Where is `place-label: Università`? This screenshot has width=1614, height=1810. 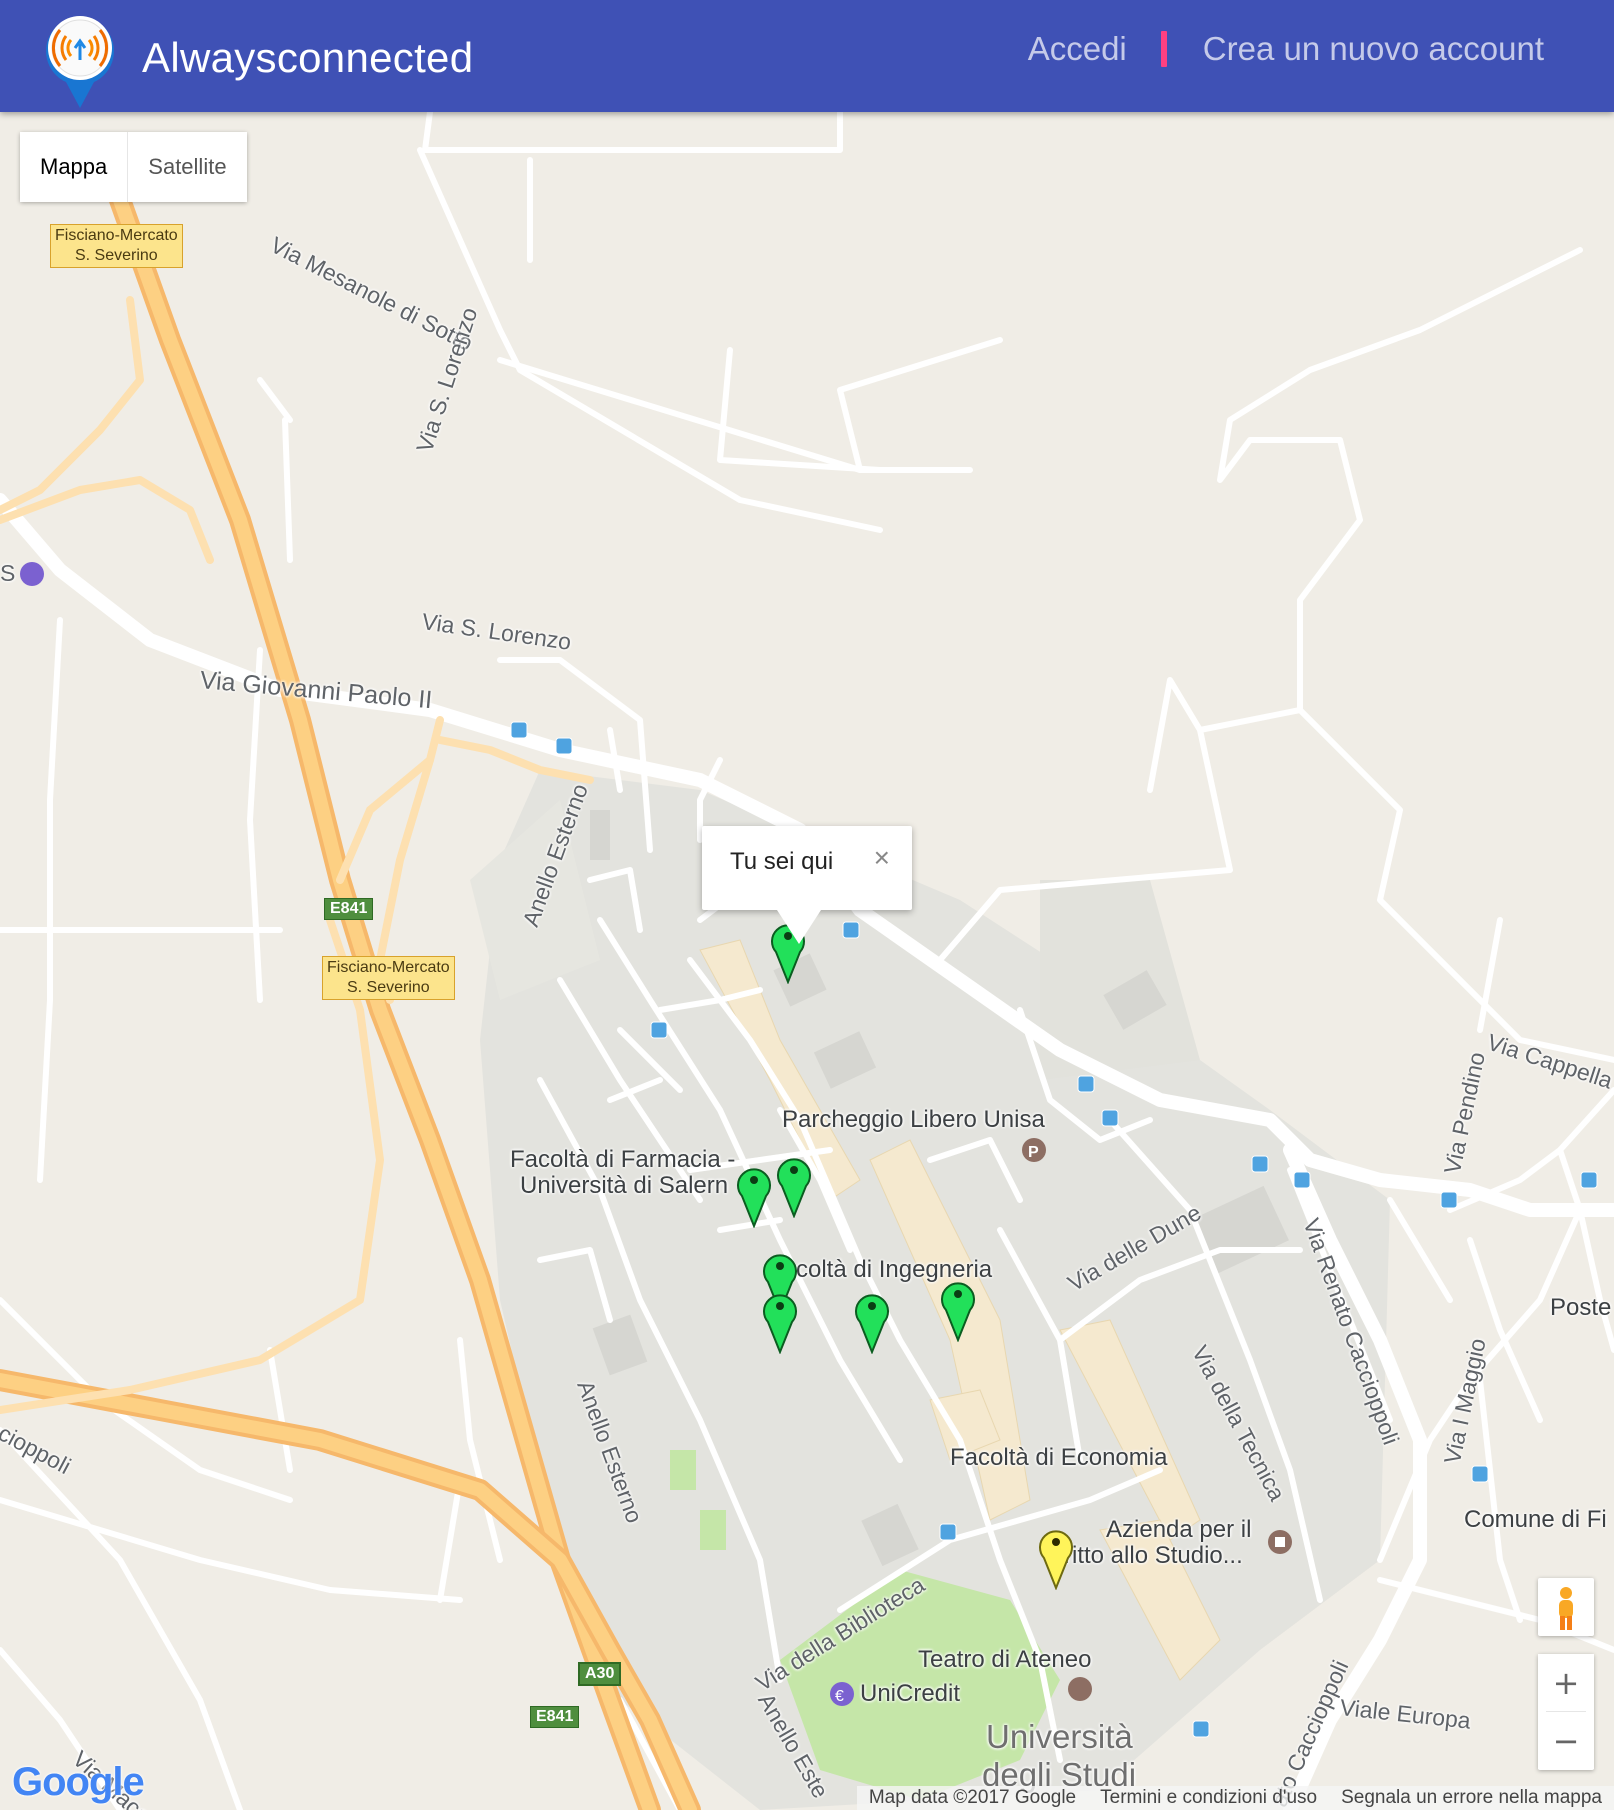
place-label: Università is located at coordinates (1059, 1737).